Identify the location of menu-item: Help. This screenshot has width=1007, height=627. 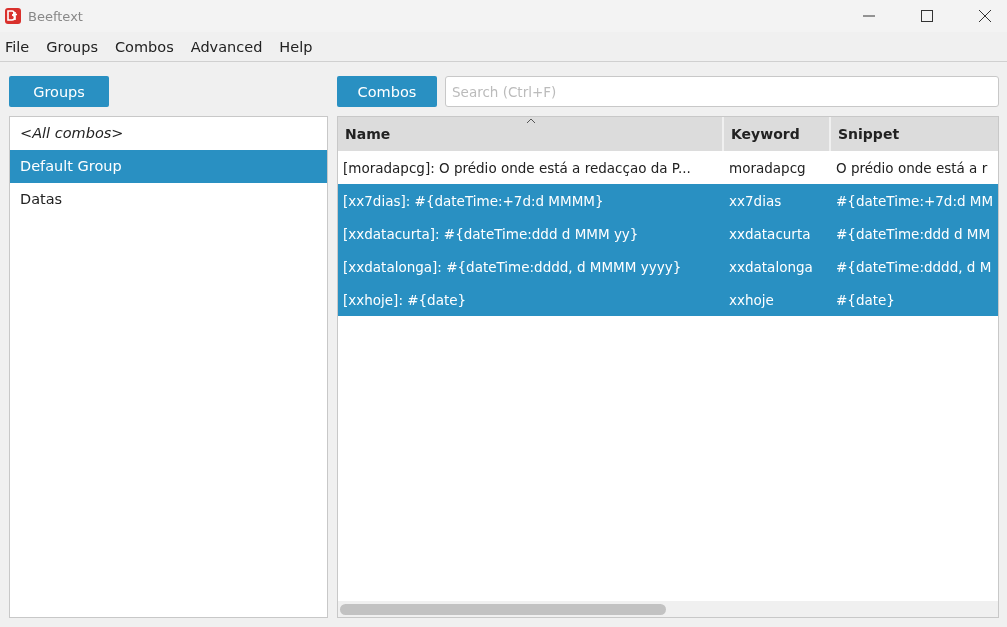
(300, 46).